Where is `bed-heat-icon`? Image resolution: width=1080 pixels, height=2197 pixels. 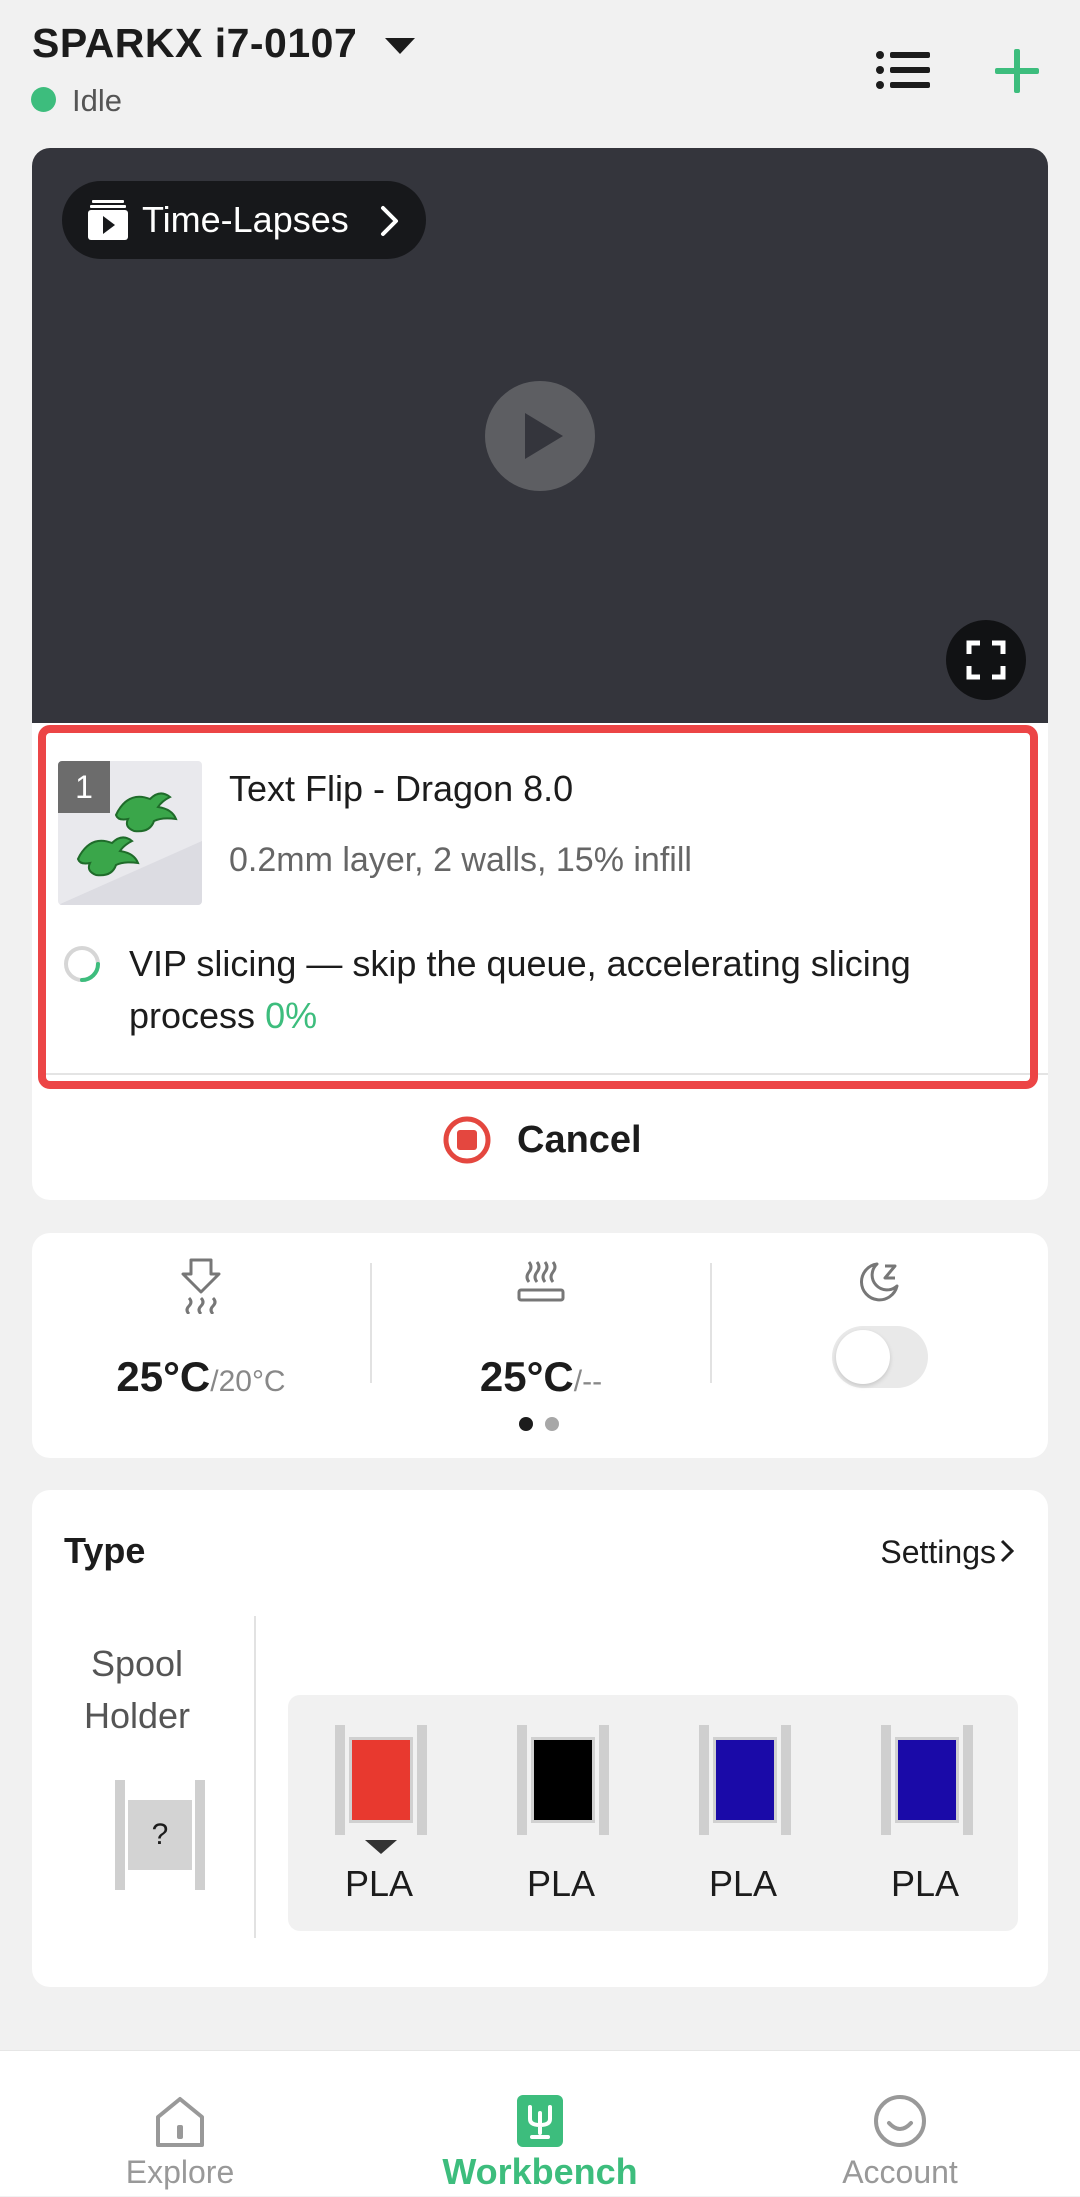 bed-heat-icon is located at coordinates (541, 1281).